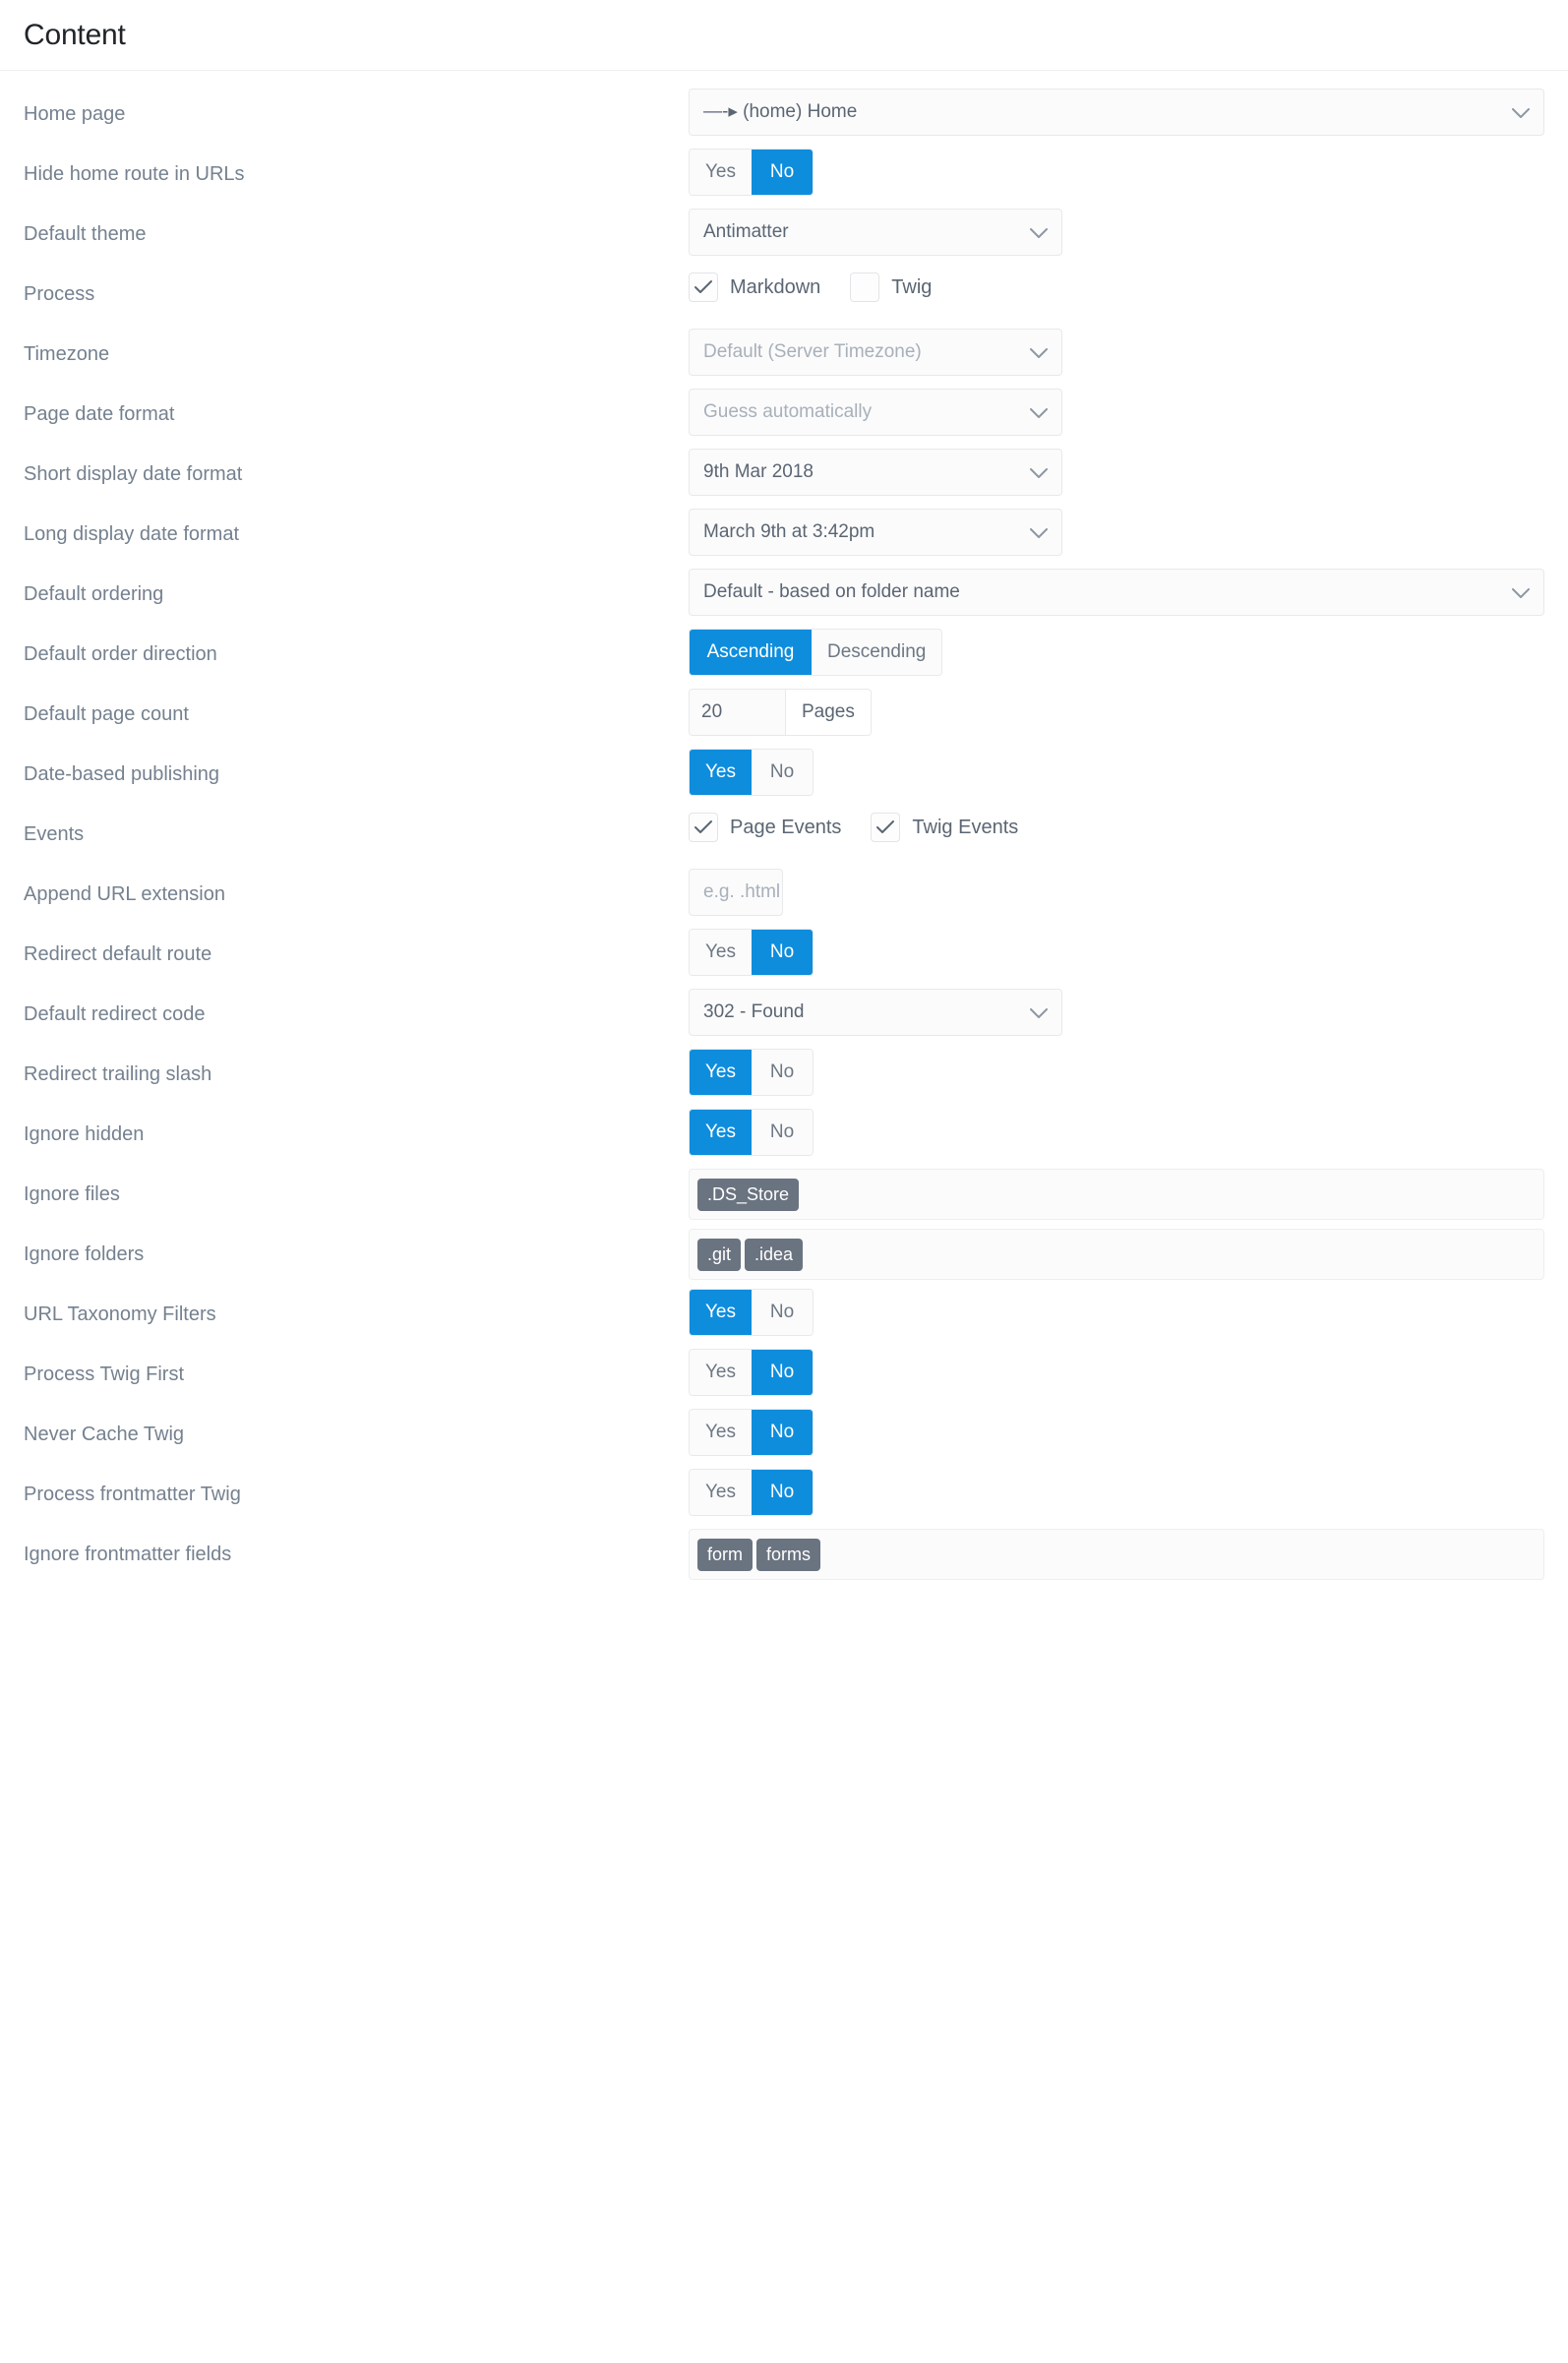 The width and height of the screenshot is (1568, 2363). I want to click on select-default-ordering: Default - based on folder name, so click(1116, 592).